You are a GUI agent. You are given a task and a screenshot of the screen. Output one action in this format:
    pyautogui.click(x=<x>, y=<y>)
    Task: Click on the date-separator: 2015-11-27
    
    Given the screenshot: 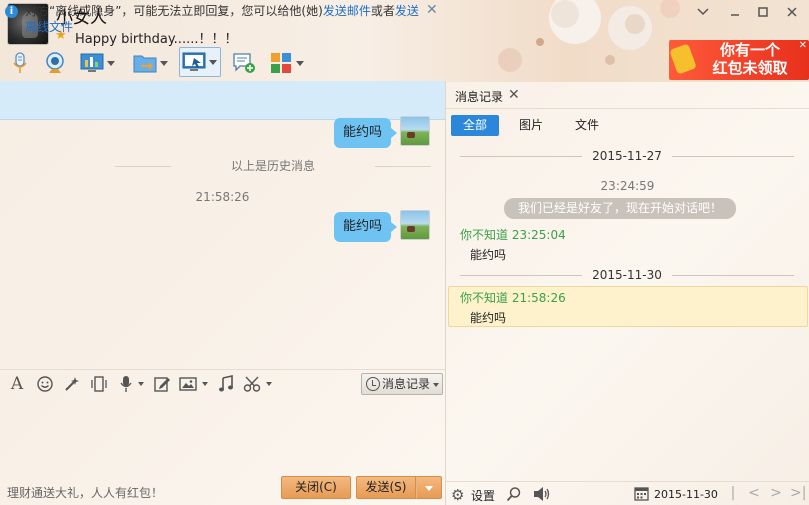 What is the action you would take?
    pyautogui.click(x=627, y=156)
    